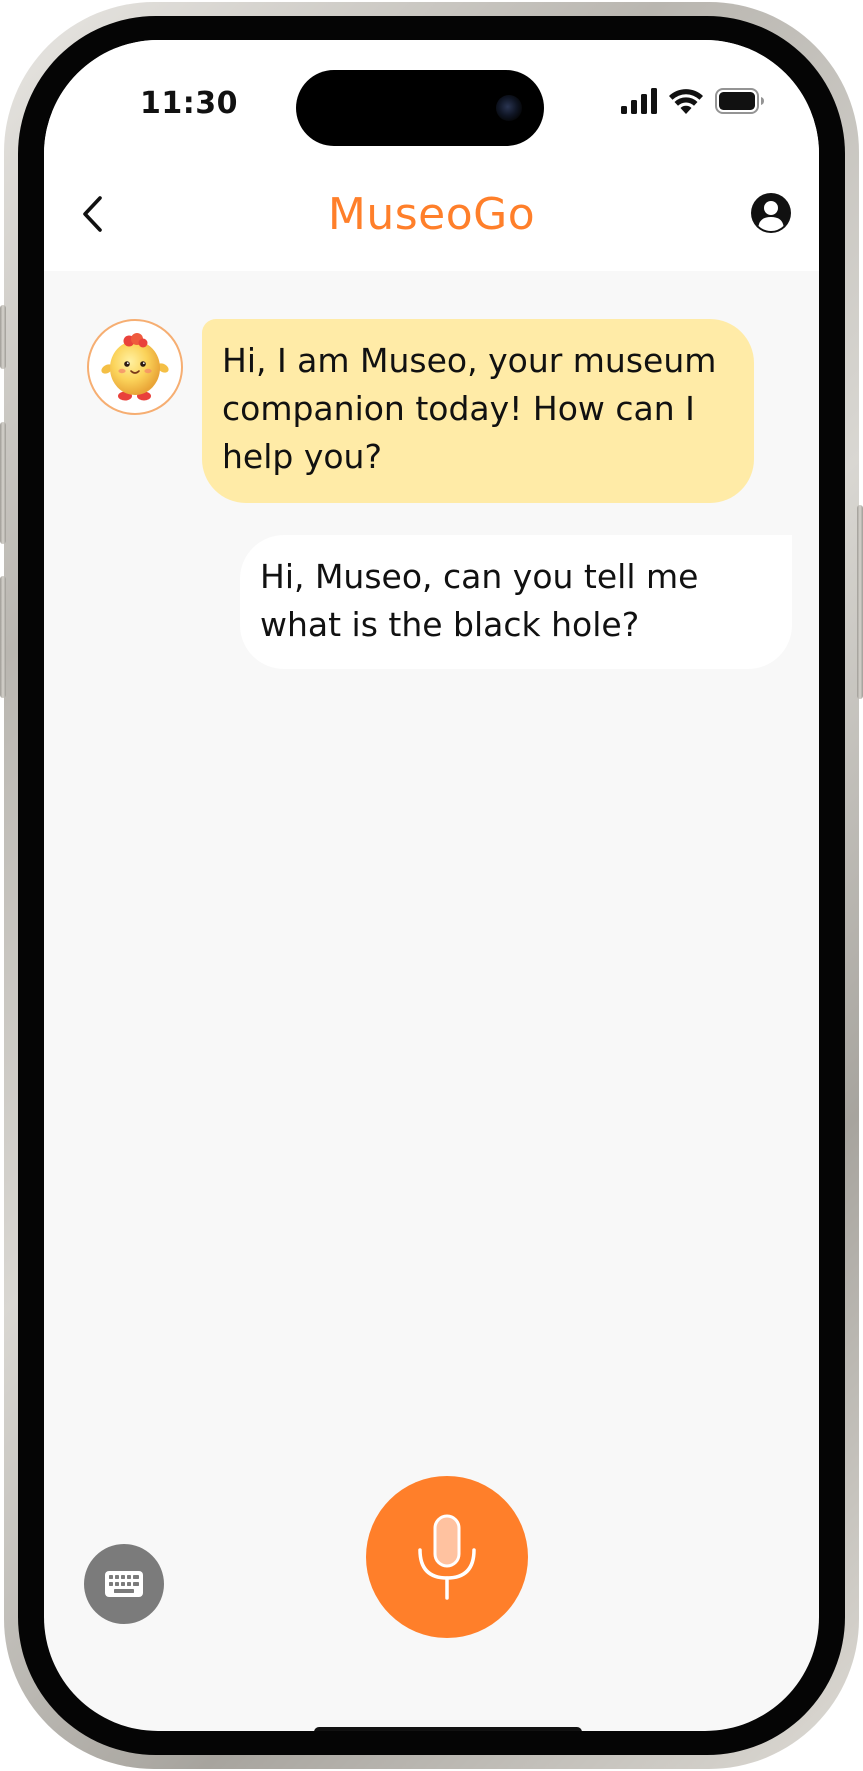 Image resolution: width=863 pixels, height=1771 pixels. What do you see at coordinates (420, 108) in the screenshot?
I see `dynamic-island` at bounding box center [420, 108].